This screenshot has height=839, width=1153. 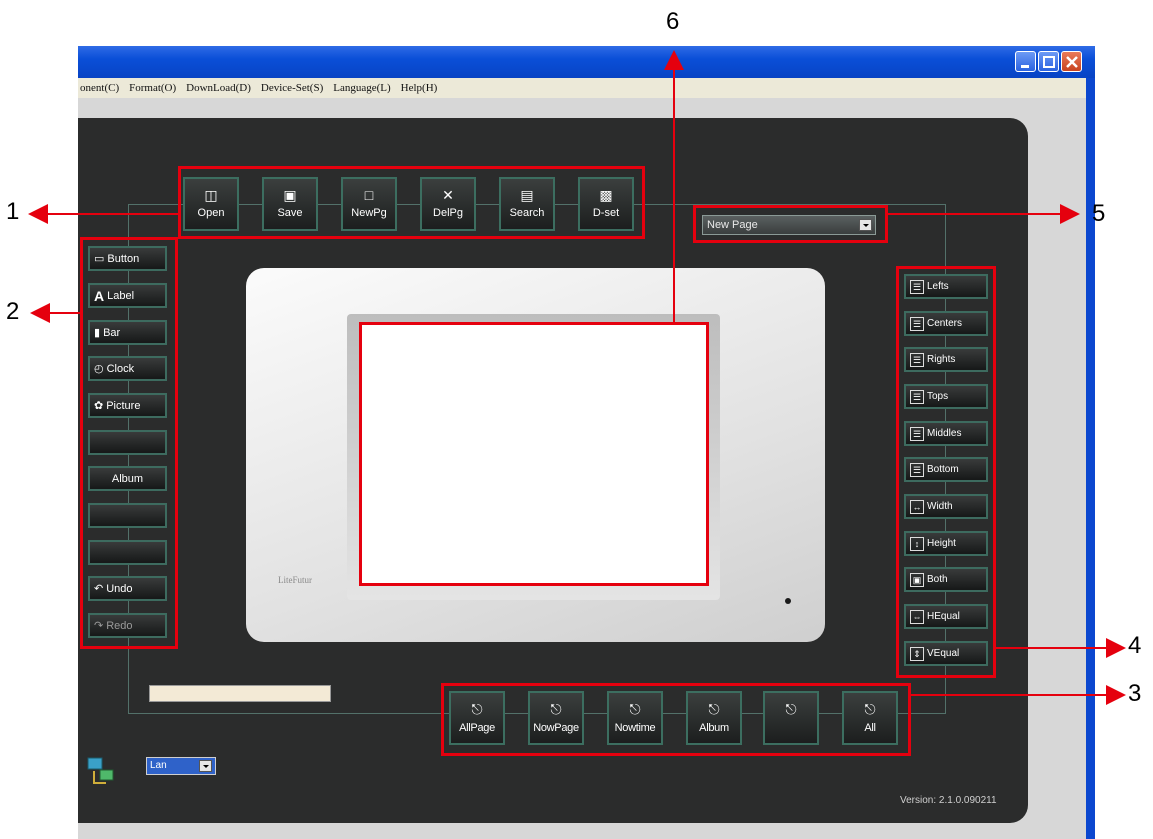 I want to click on callout-number-6: 6, so click(x=673, y=21).